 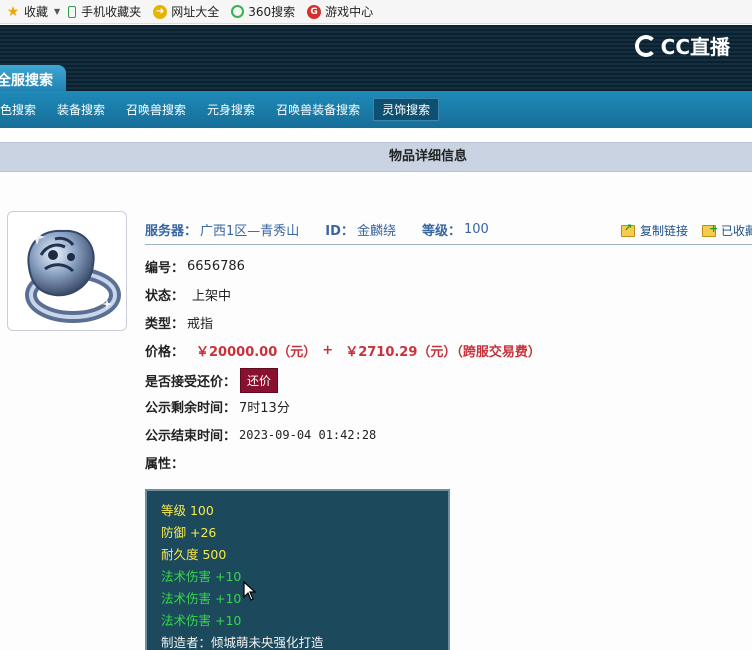 What do you see at coordinates (216, 266) in the screenshot?
I see `item-code: 6656786` at bounding box center [216, 266].